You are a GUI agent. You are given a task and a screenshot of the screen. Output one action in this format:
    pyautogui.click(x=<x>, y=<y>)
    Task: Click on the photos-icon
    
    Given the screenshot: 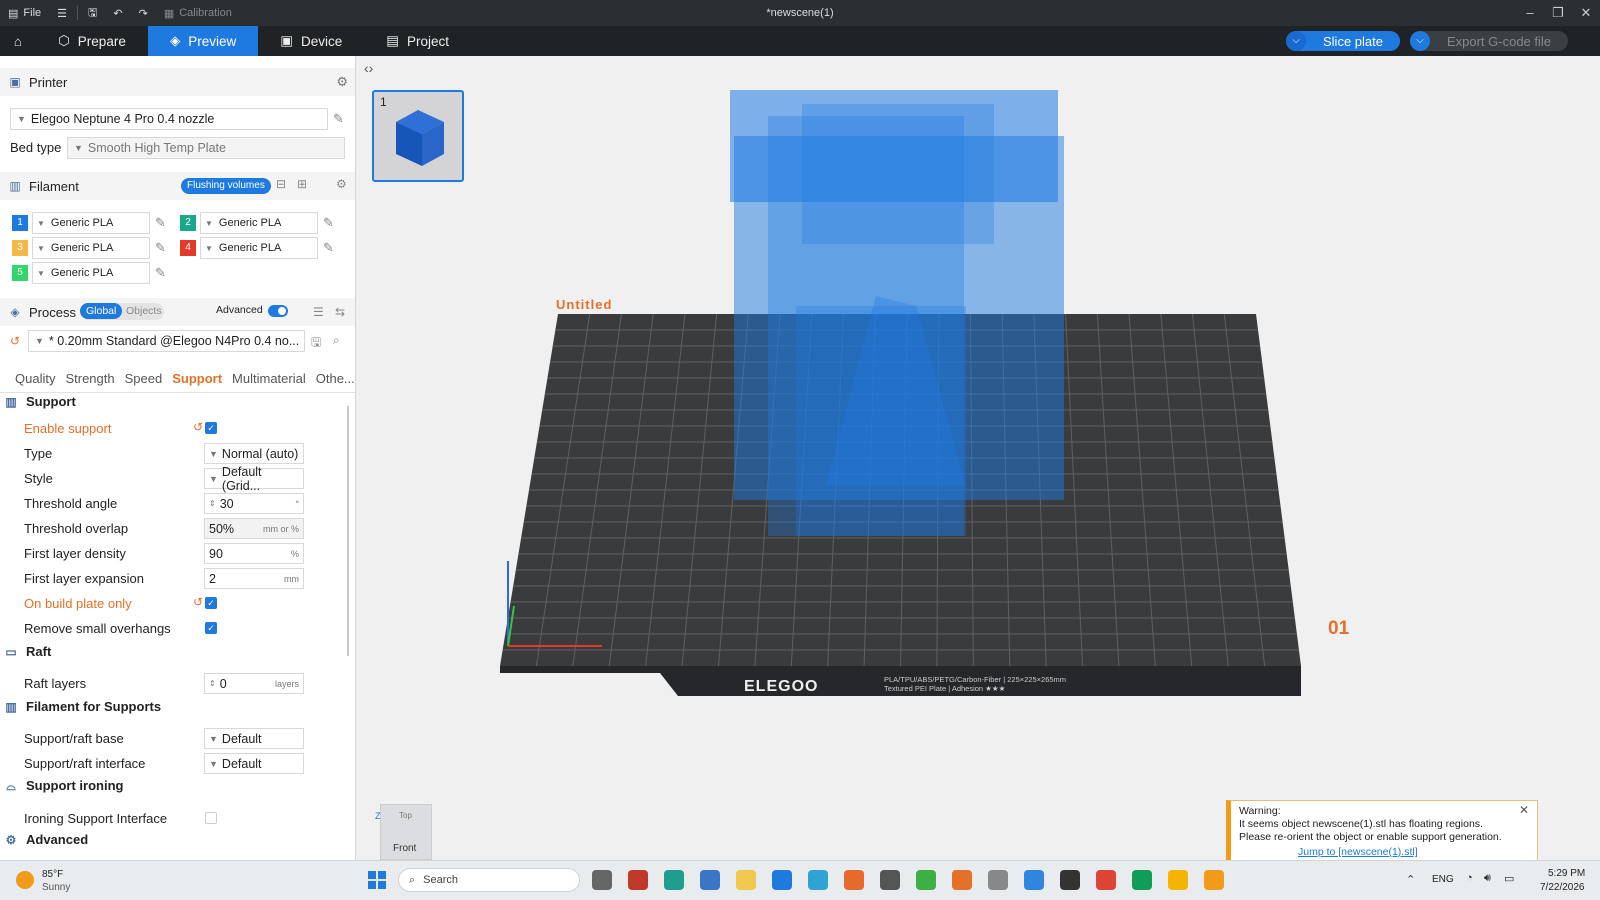 What is the action you would take?
    pyautogui.click(x=782, y=880)
    